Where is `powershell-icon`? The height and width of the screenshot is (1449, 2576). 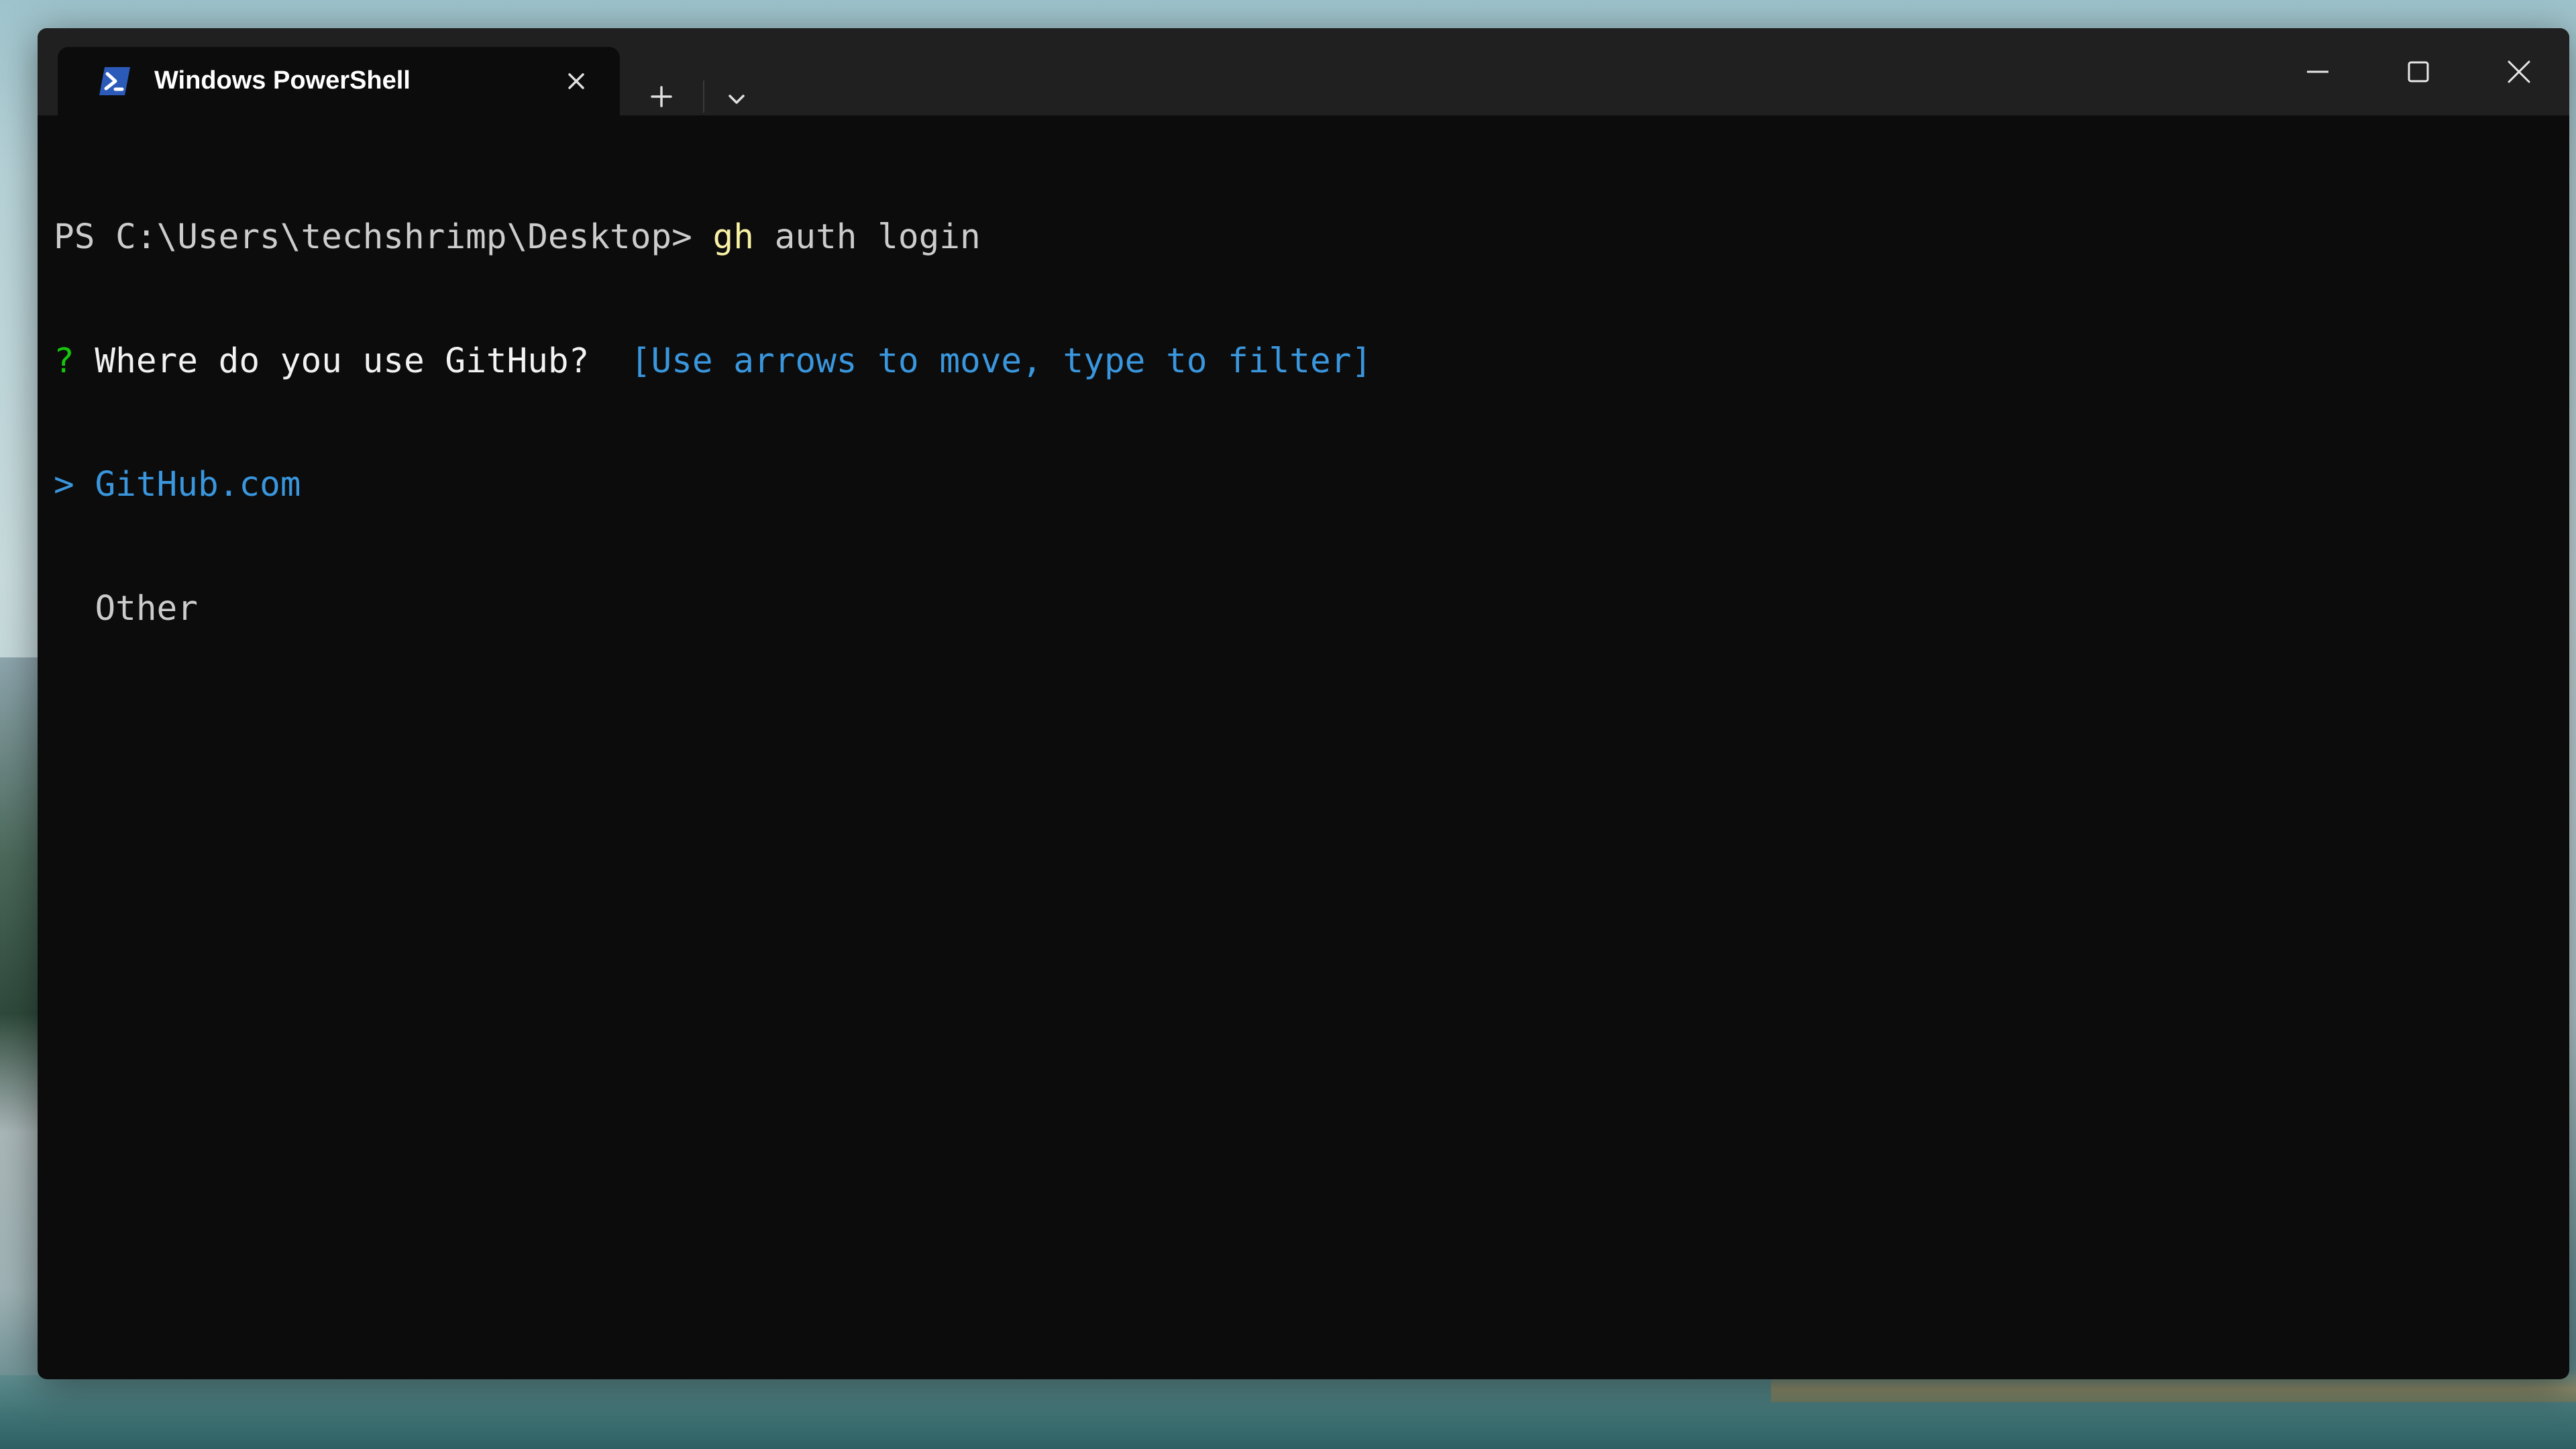
powershell-icon is located at coordinates (114, 81).